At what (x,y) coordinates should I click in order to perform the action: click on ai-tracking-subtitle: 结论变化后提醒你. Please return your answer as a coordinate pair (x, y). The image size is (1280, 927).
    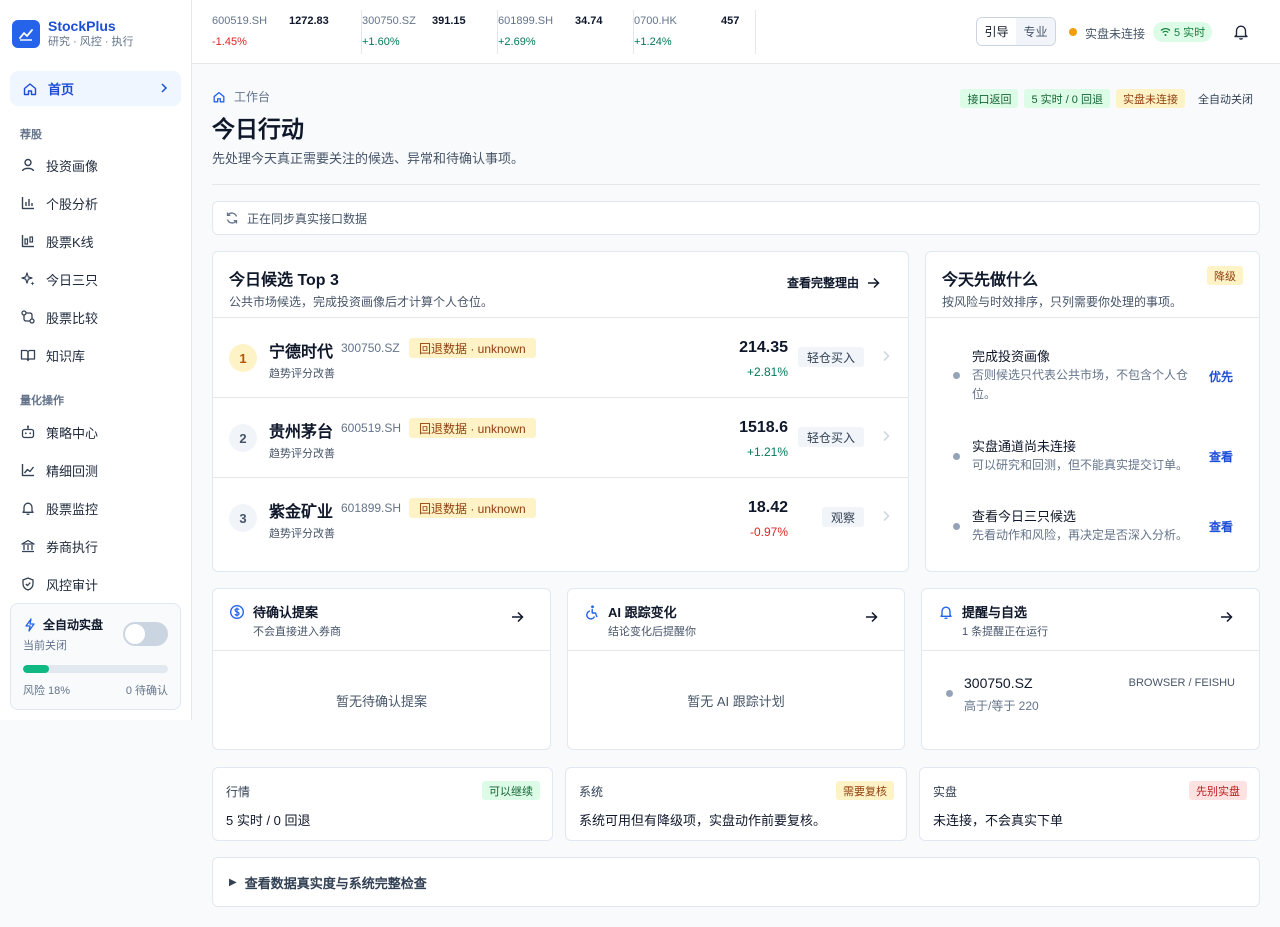
    Looking at the image, I should click on (652, 632).